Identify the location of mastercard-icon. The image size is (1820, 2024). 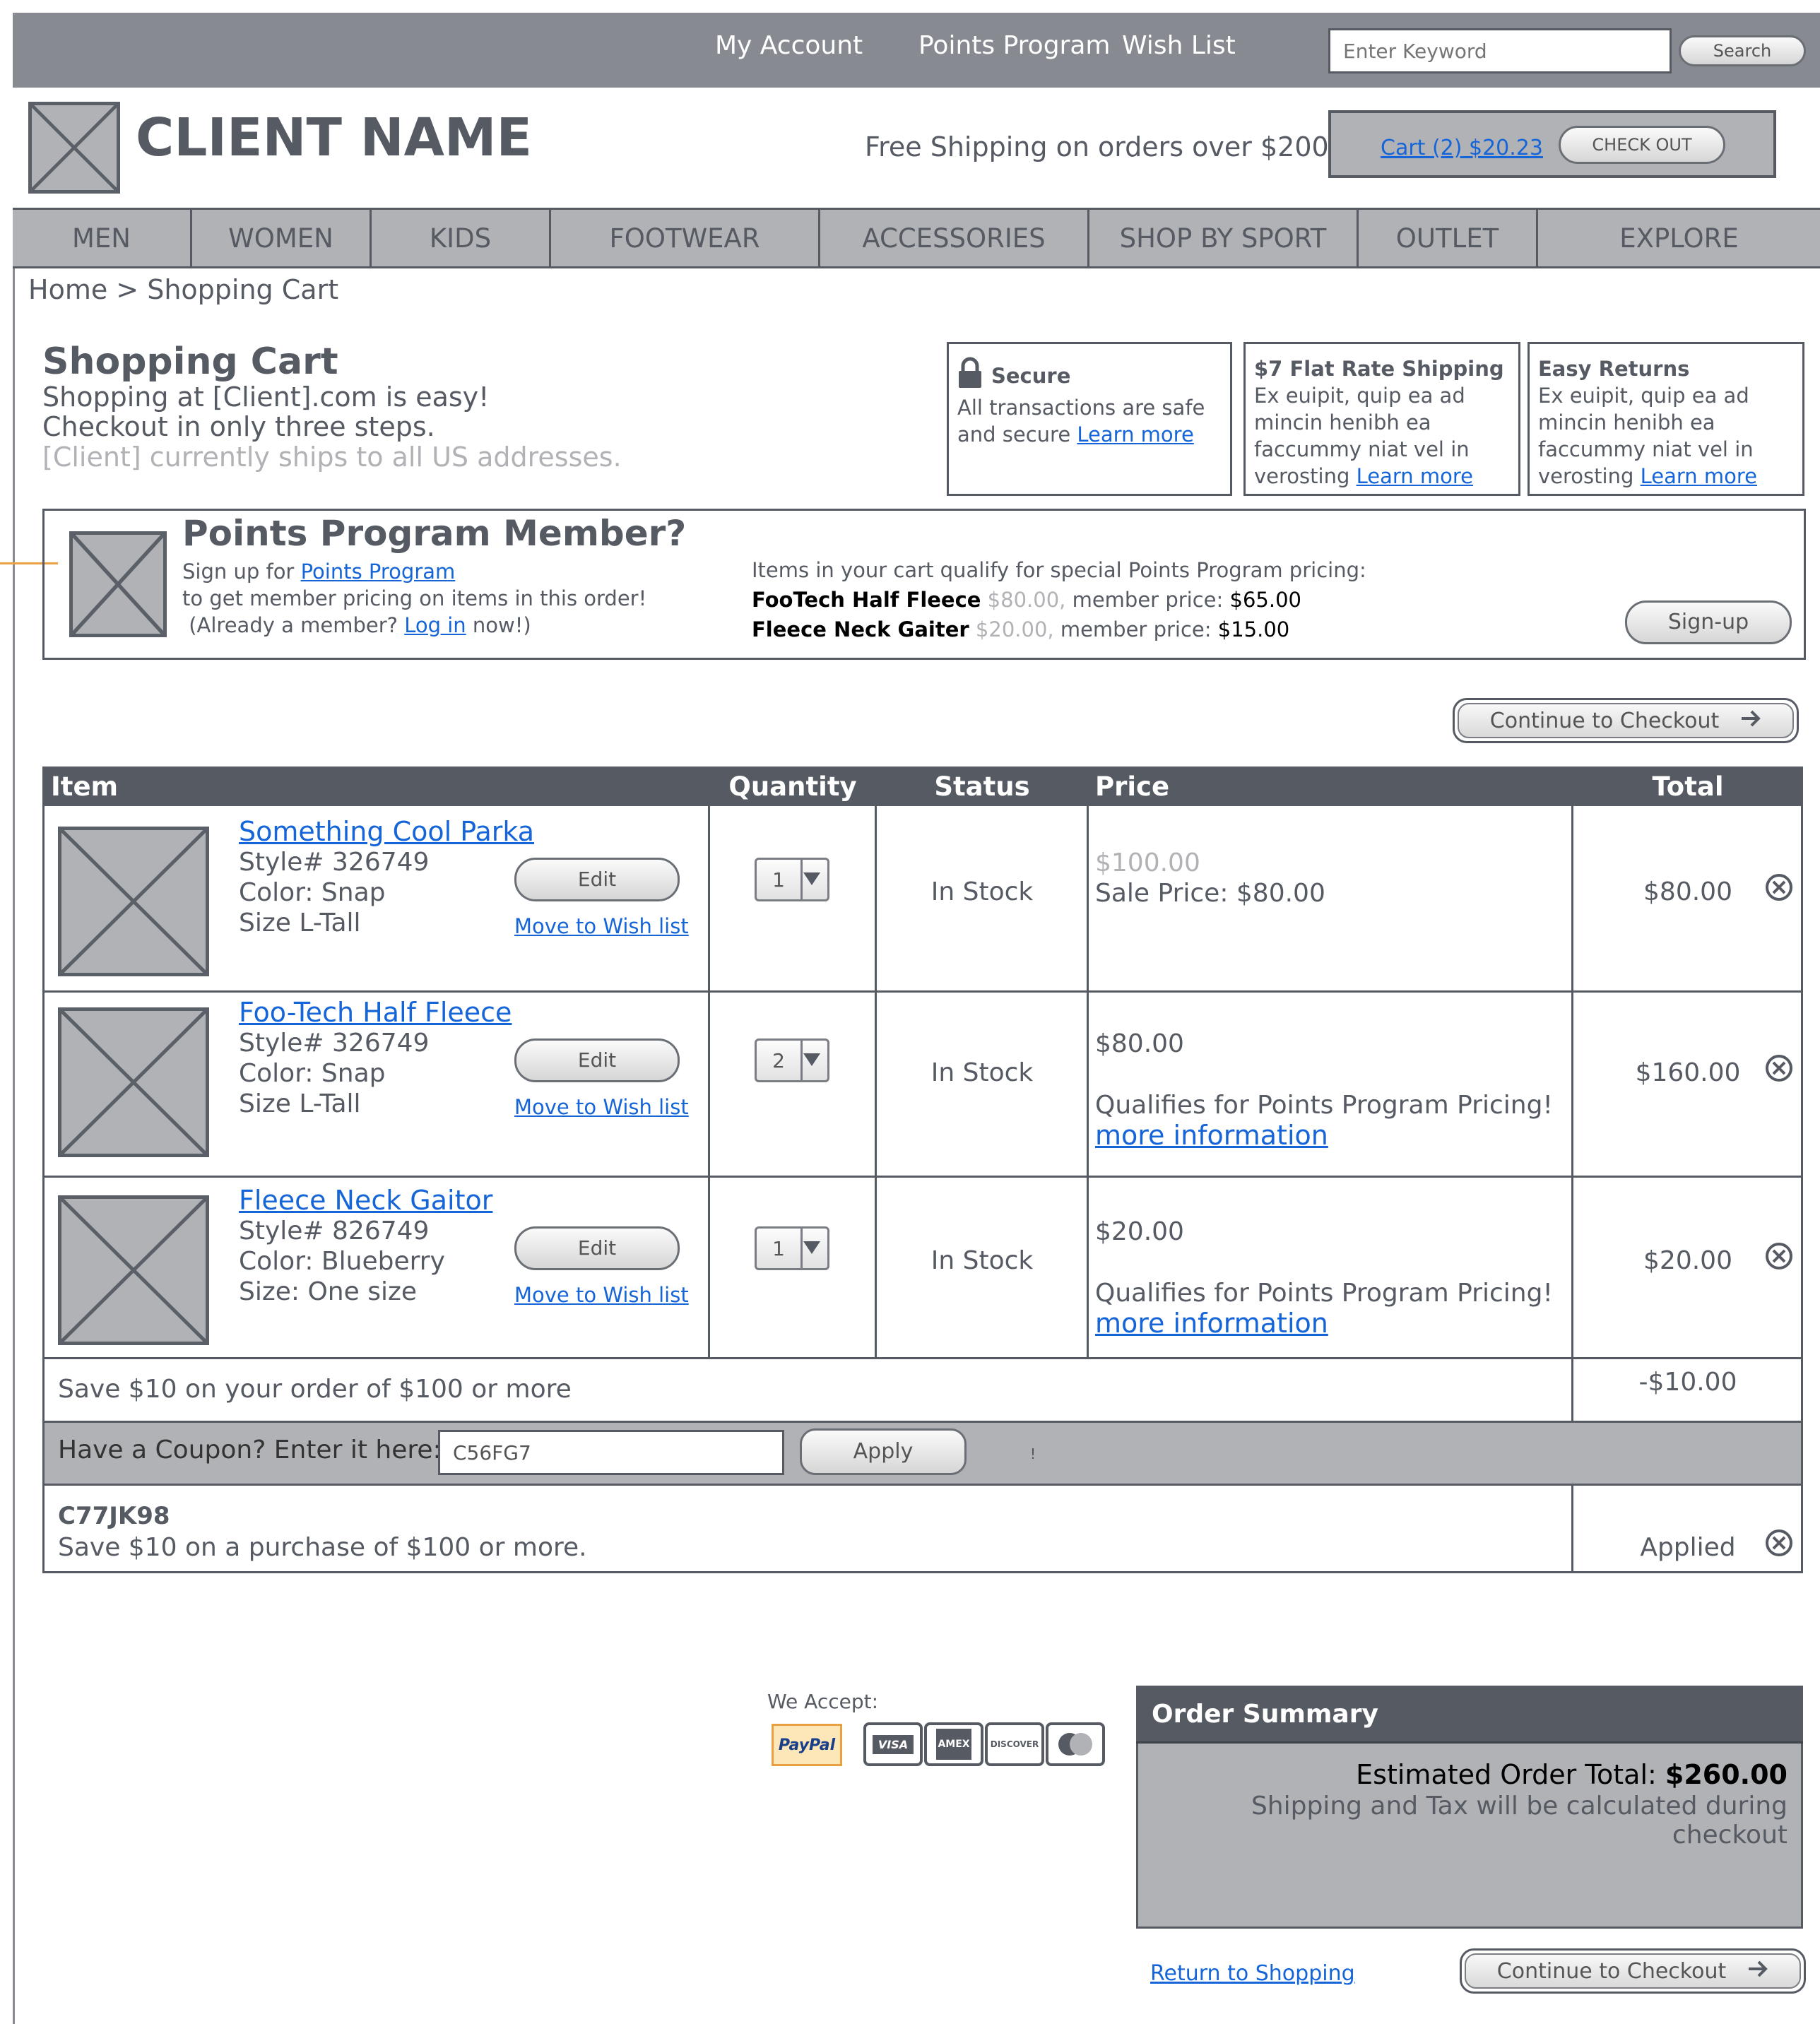
(1075, 1744).